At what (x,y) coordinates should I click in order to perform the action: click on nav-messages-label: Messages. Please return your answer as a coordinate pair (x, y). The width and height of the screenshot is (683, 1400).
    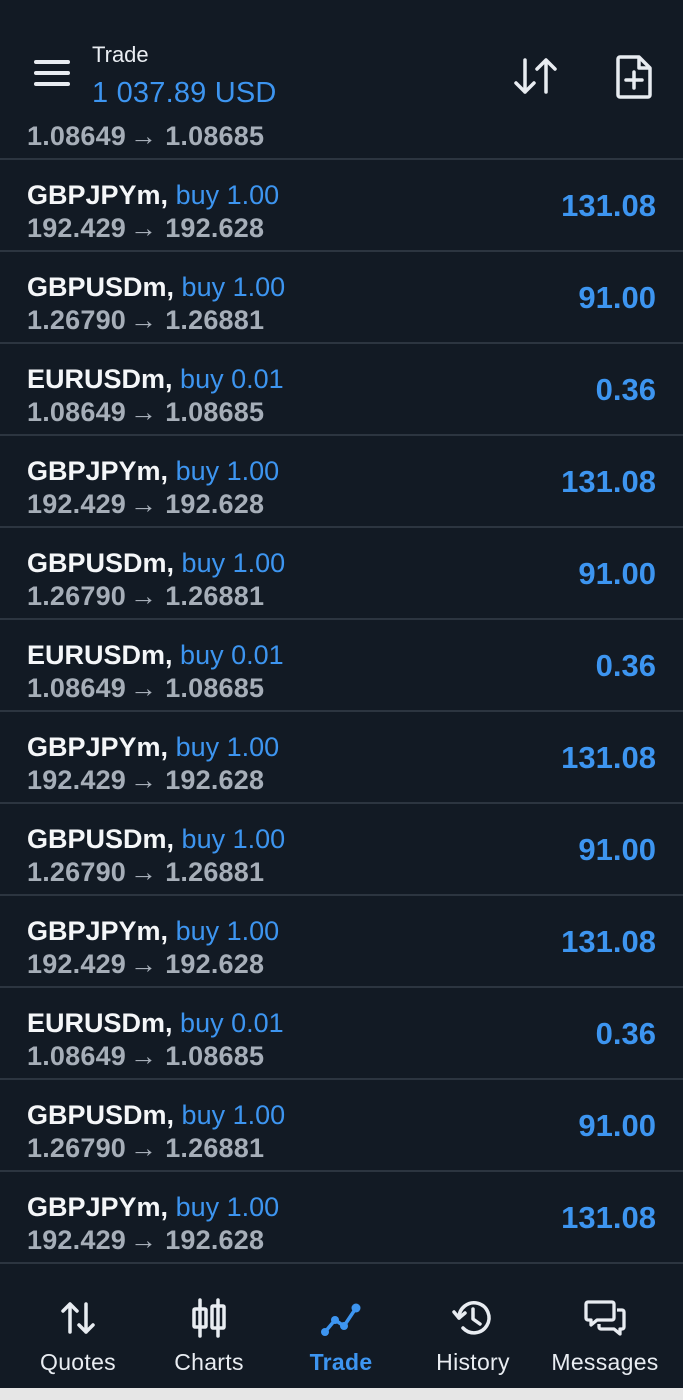
    Looking at the image, I should click on (605, 1362).